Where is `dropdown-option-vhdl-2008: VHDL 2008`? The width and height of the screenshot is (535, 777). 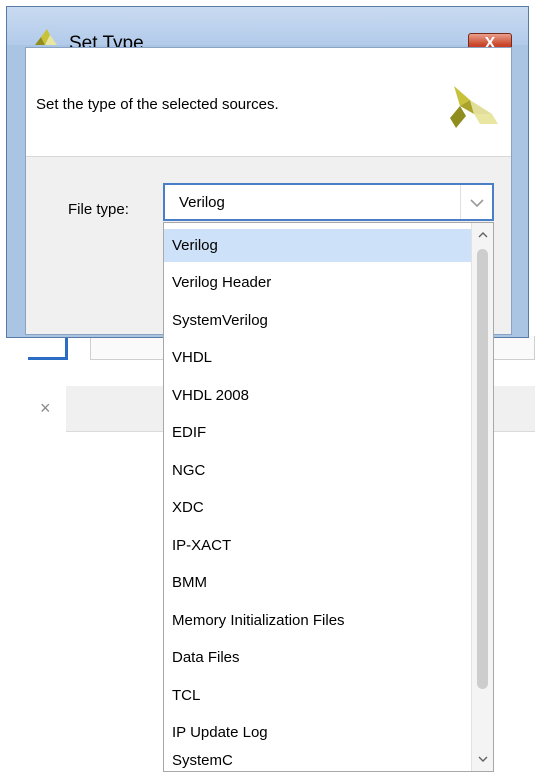
dropdown-option-vhdl-2008: VHDL 2008 is located at coordinates (318, 395).